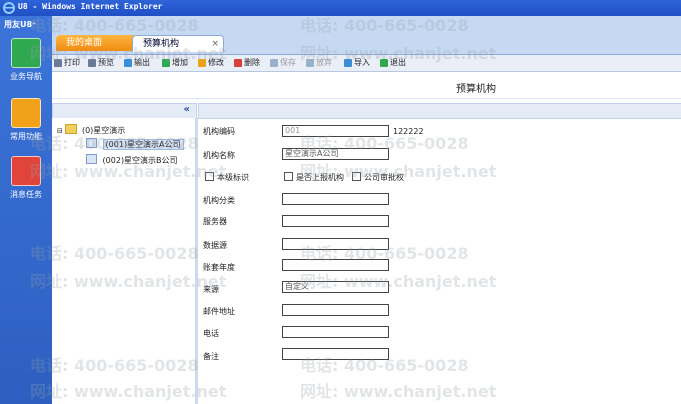  Describe the element at coordinates (143, 144) in the screenshot. I see `tree-node-child-a-label: (001)星空演示A公司` at that location.